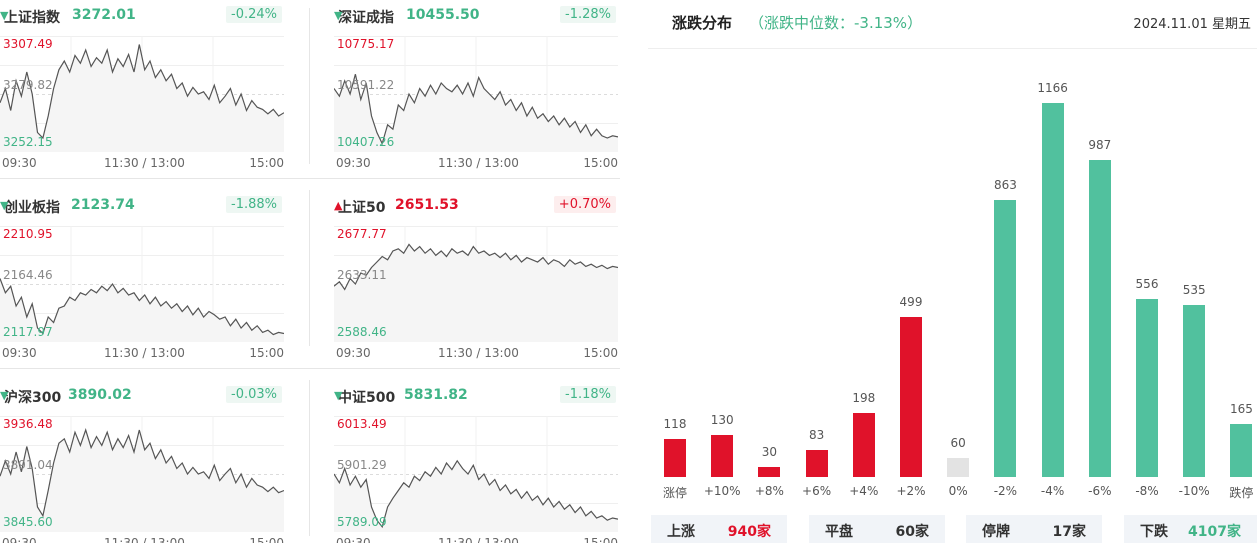  Describe the element at coordinates (254, 14) in the screenshot. I see `change-percent-badge: -0.24%` at that location.